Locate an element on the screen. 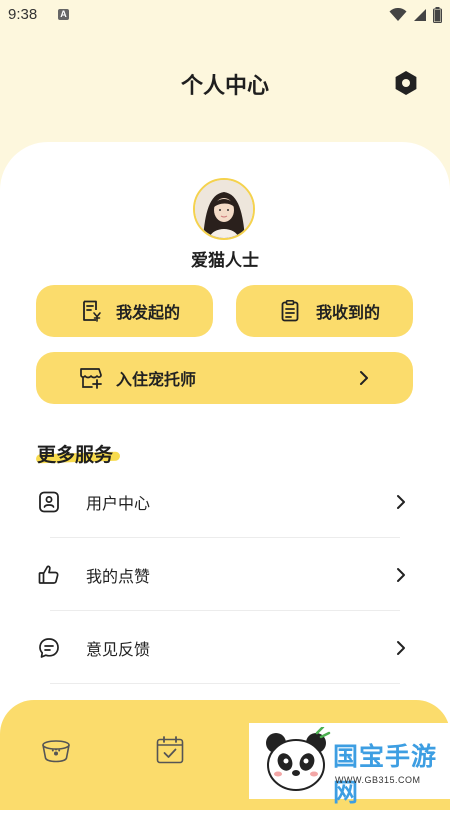 This screenshot has height=822, width=450. settings-button is located at coordinates (406, 83).